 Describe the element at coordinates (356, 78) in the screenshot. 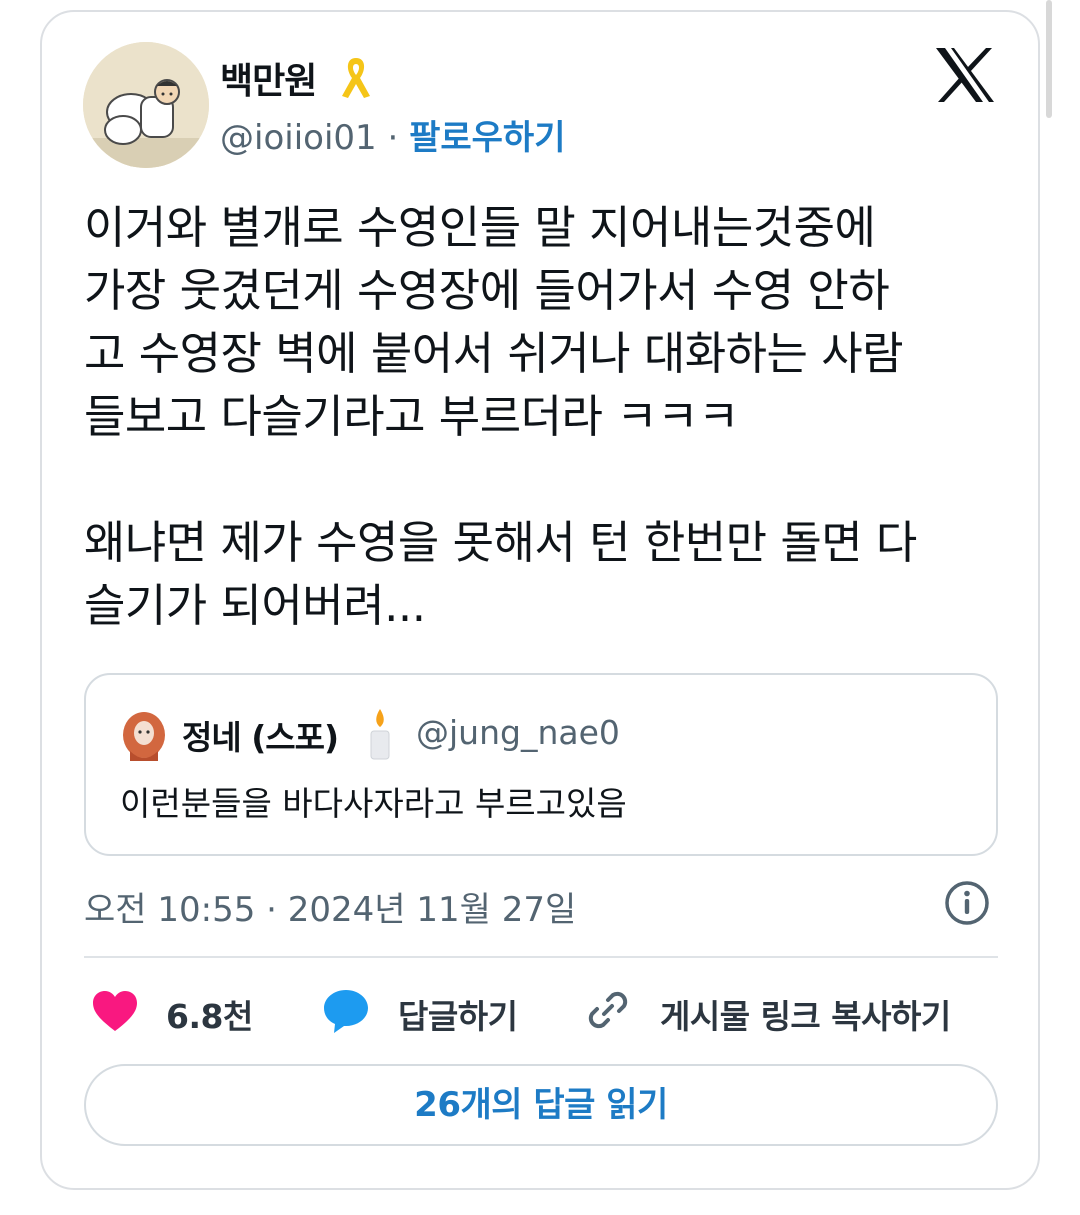

I see `yellow-ribbon-icon` at that location.